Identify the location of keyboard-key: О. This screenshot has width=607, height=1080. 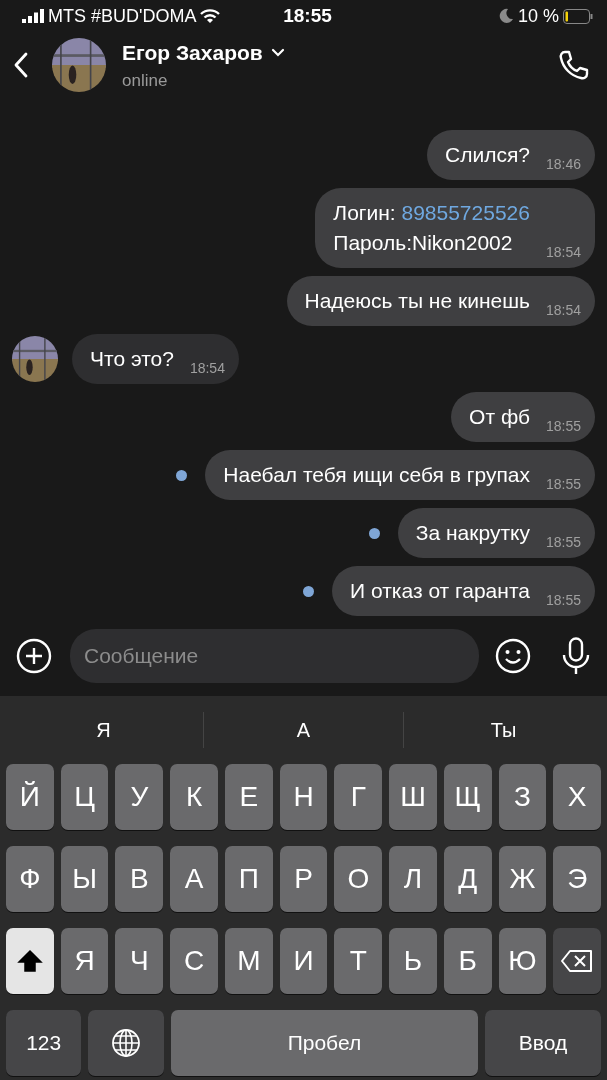
(358, 879).